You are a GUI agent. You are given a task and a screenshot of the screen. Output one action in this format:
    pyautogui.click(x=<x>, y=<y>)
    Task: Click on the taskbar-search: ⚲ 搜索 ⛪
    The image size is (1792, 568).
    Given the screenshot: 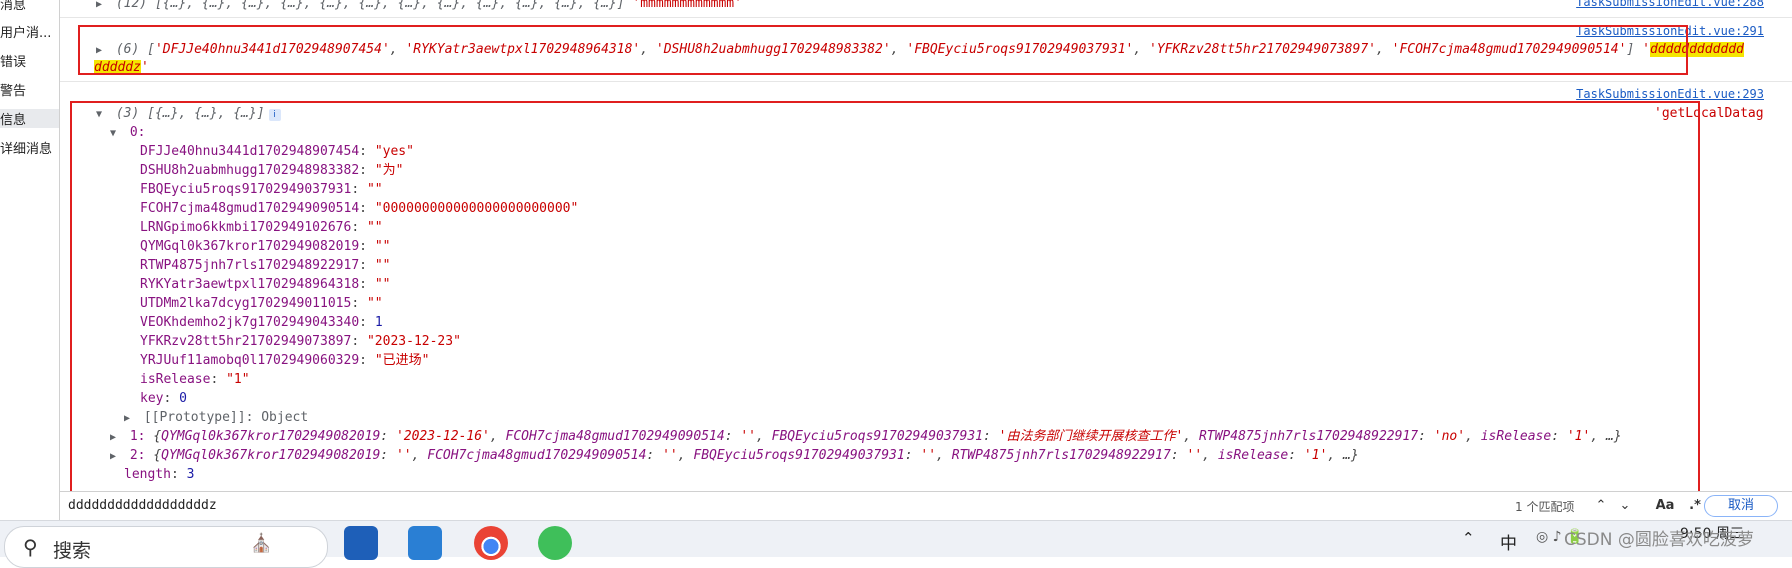 What is the action you would take?
    pyautogui.click(x=166, y=547)
    